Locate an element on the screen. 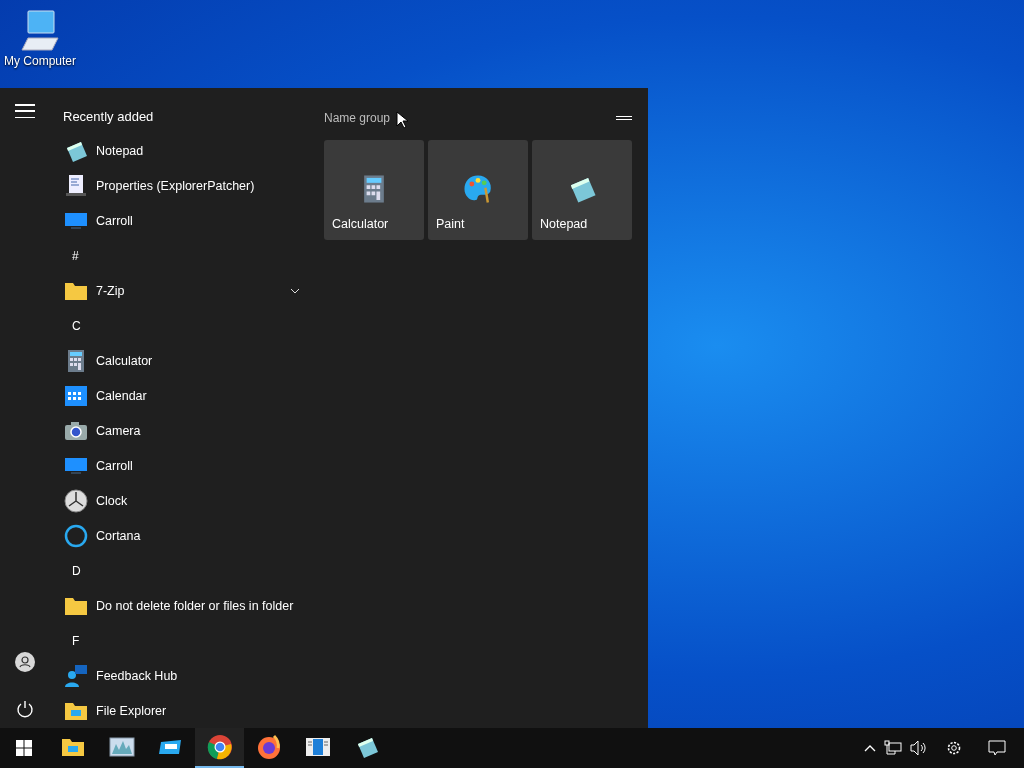 Image resolution: width=1024 pixels, height=768 pixels. app-list-item: Do not delete folder or files in folder is located at coordinates (180, 606).